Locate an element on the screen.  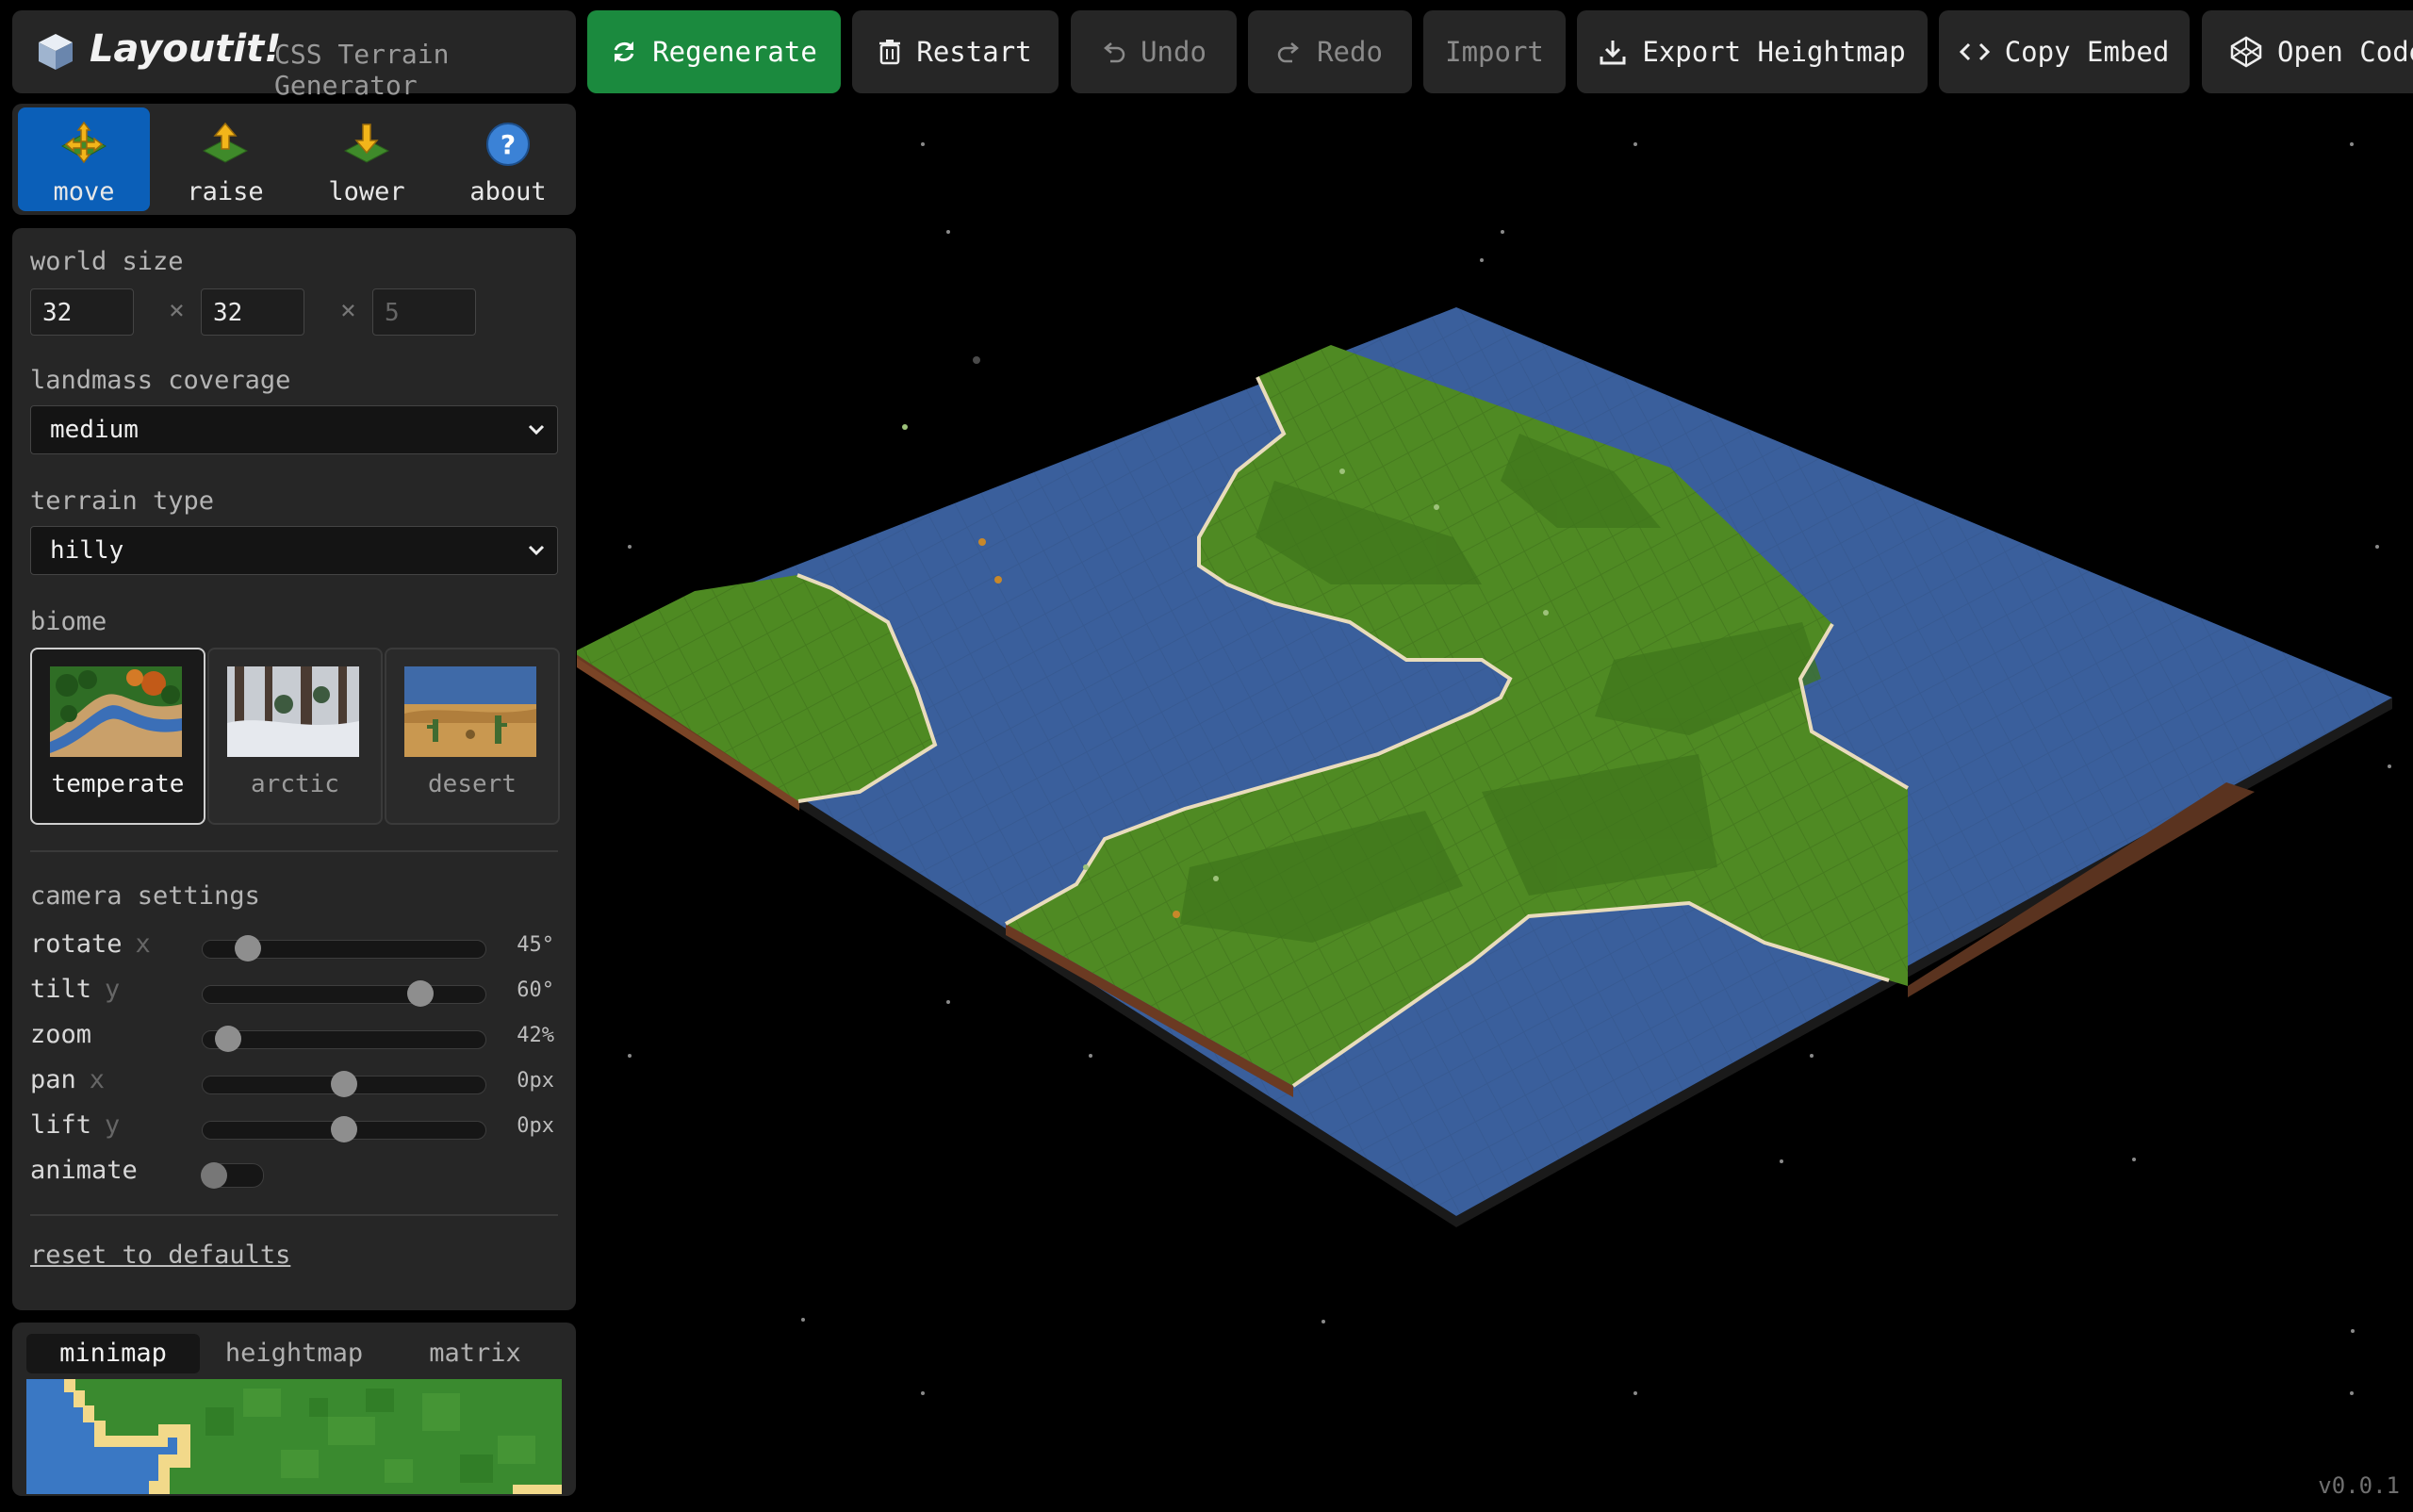
regenerate-button: Regenerate is located at coordinates (714, 52).